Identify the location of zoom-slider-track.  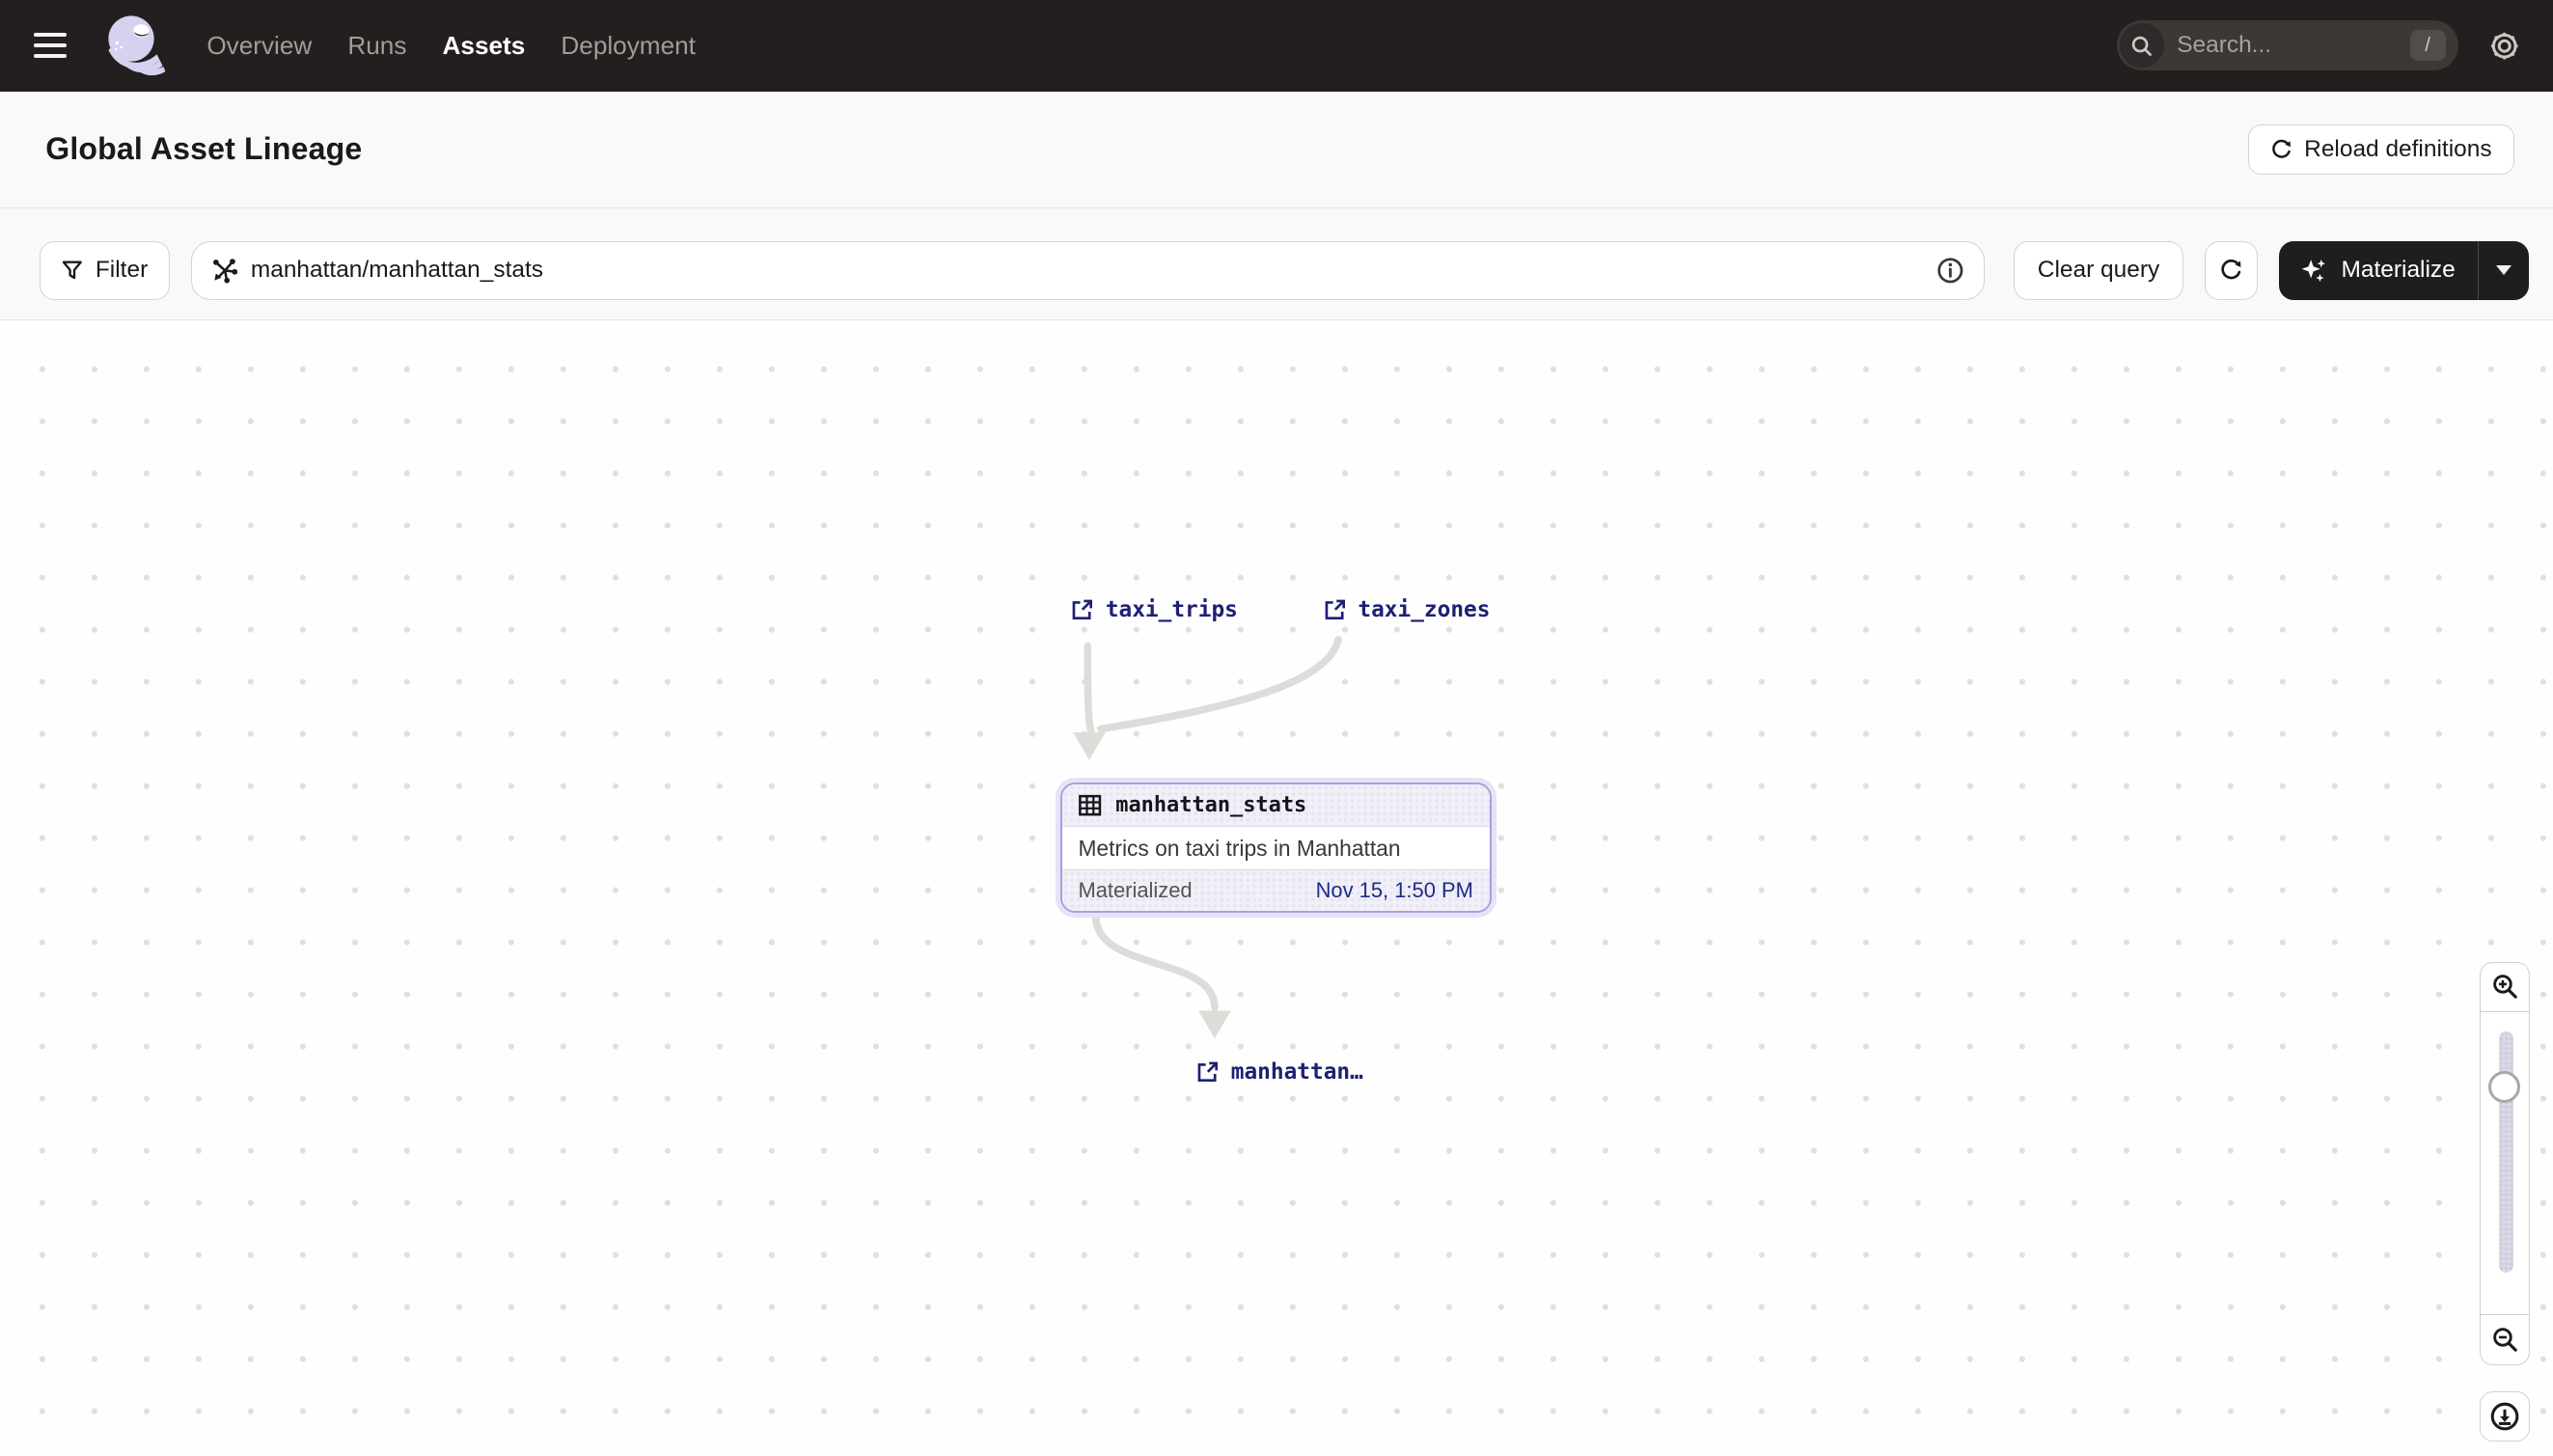
(2505, 1152).